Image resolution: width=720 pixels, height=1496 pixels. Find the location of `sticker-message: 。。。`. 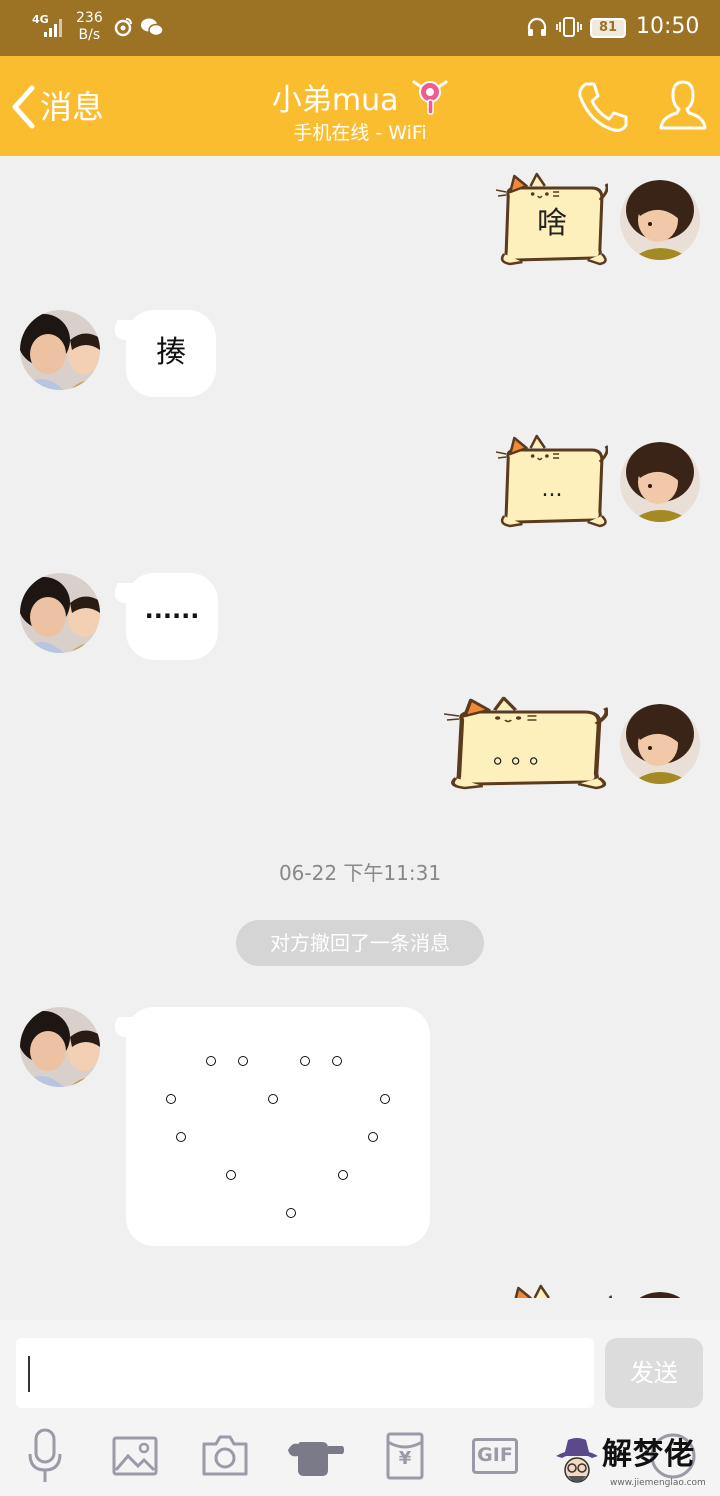

sticker-message: 。。。 is located at coordinates (526, 744).